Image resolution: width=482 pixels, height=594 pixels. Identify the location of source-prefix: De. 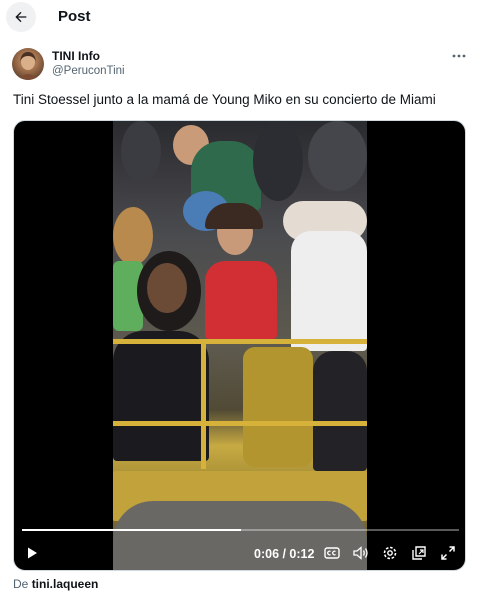
(21, 584).